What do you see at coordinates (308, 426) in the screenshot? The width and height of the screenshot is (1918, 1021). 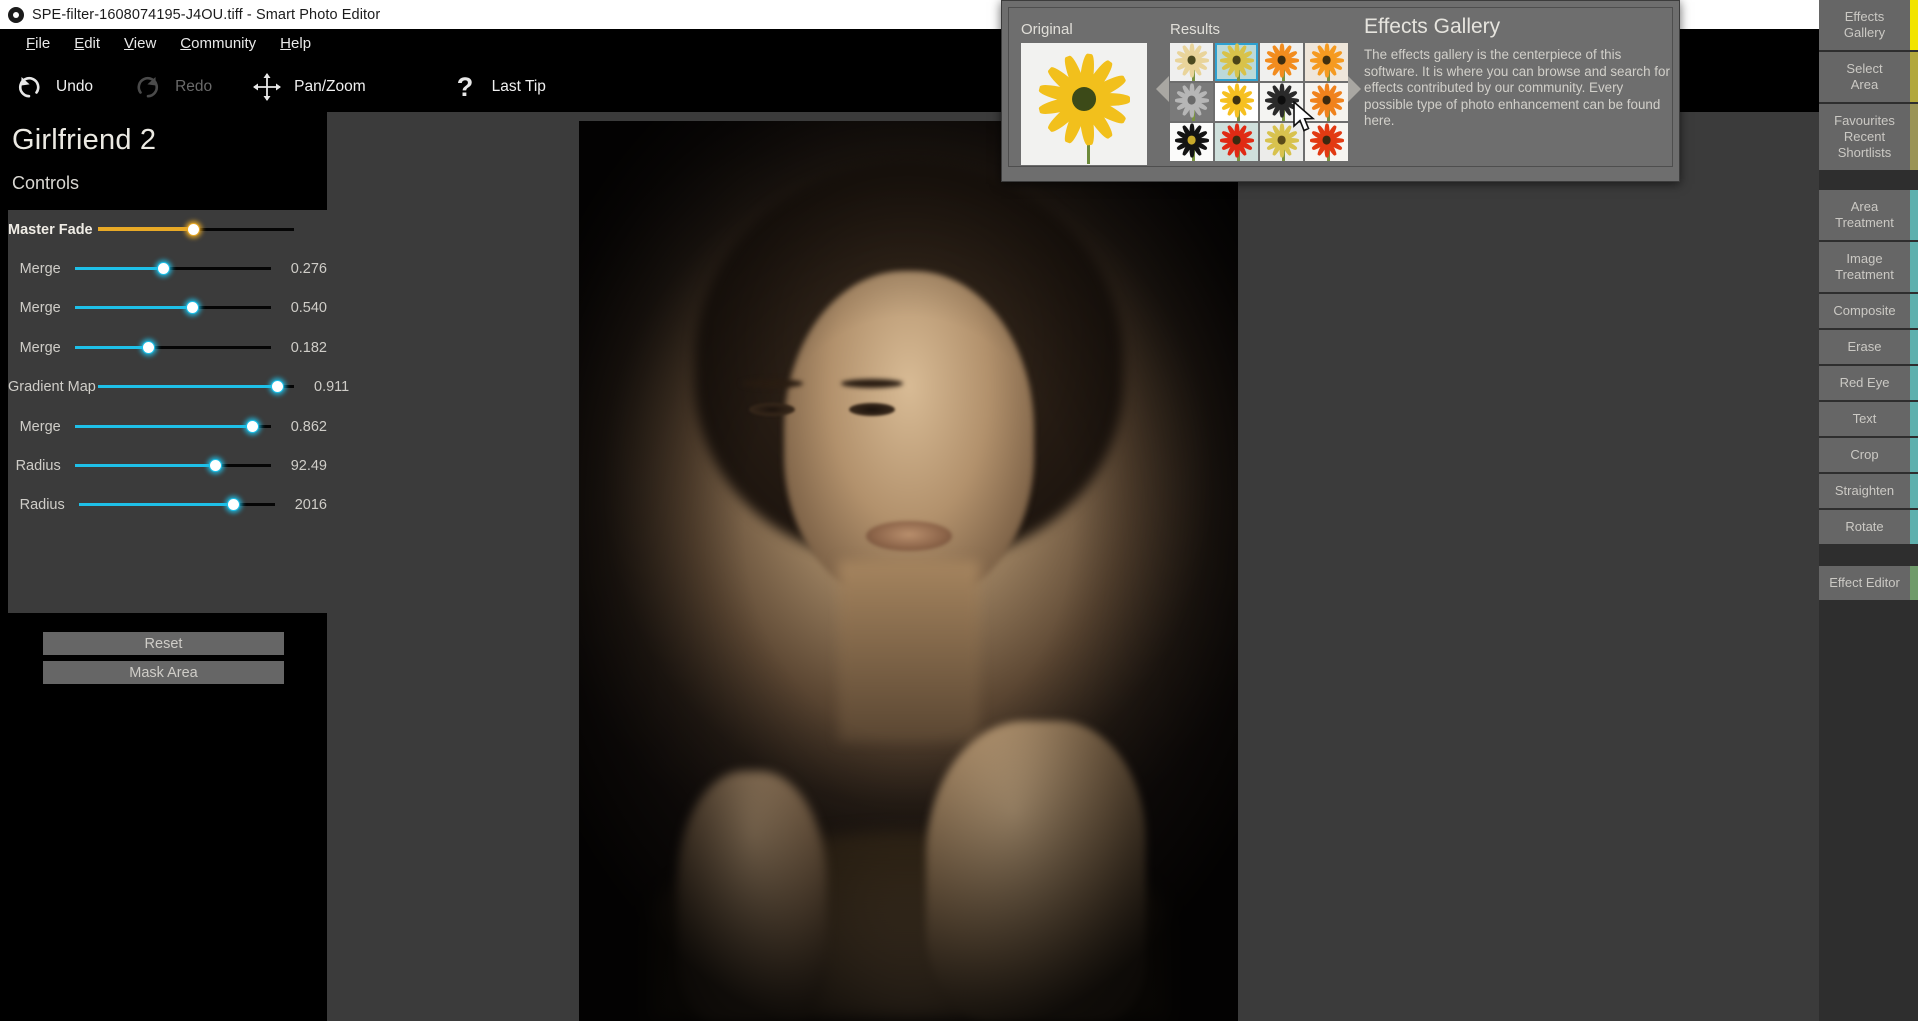 I see `slider-value: 0.862` at bounding box center [308, 426].